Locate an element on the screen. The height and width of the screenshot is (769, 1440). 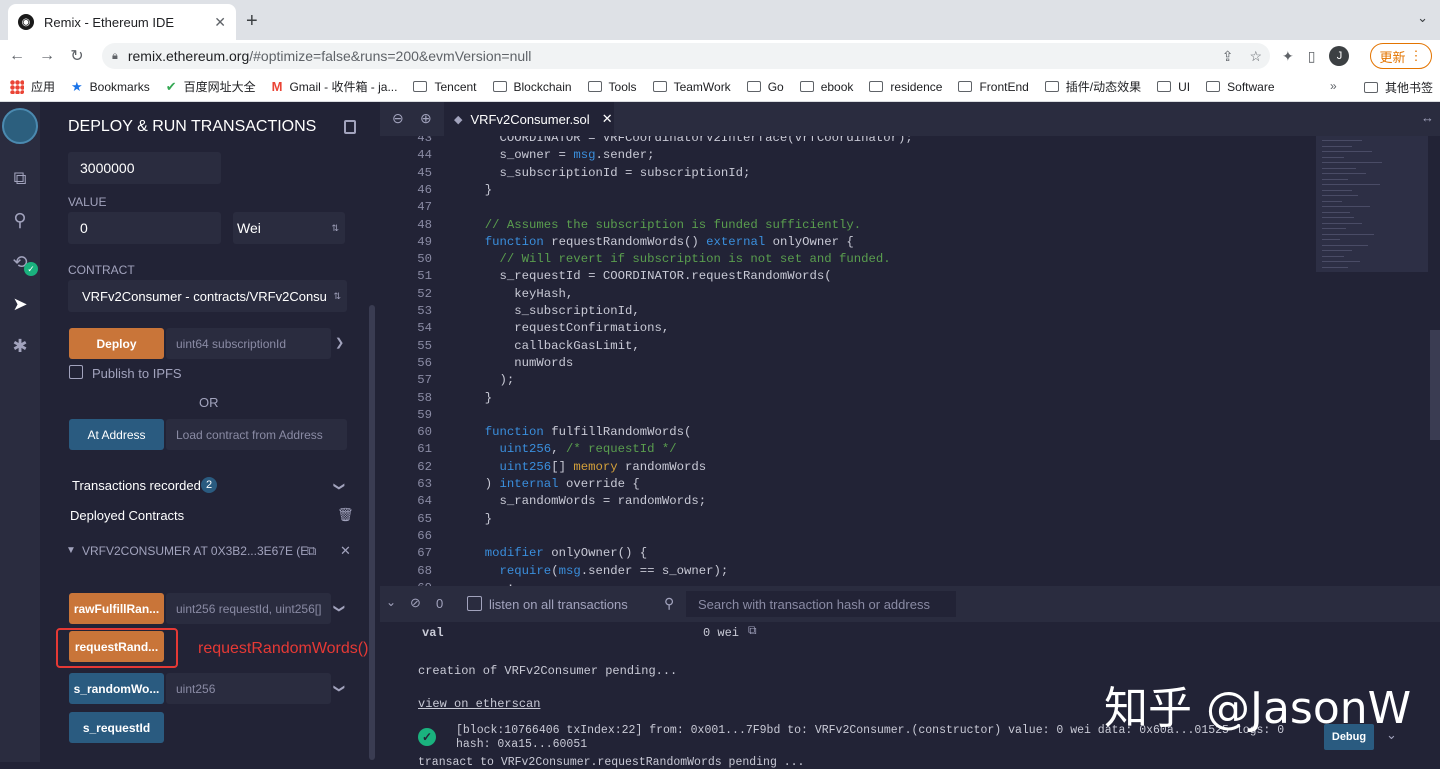
code-line: 53 s_subscriptionId, is located at coordinates (510, 311).